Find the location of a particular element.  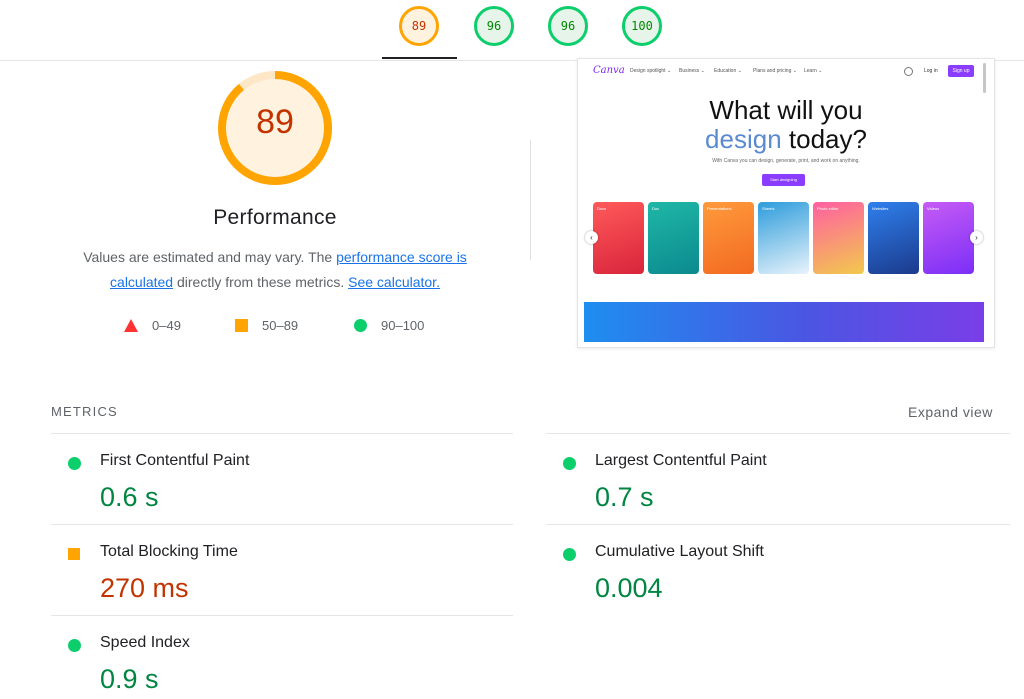

metric-value: 0.004 is located at coordinates (629, 588).